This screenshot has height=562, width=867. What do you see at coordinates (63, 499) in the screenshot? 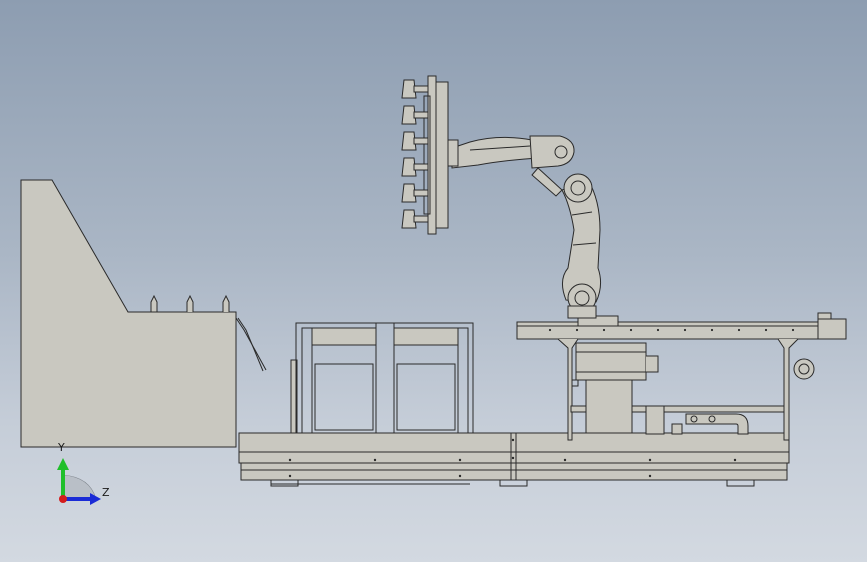
I see `axis-origin` at bounding box center [63, 499].